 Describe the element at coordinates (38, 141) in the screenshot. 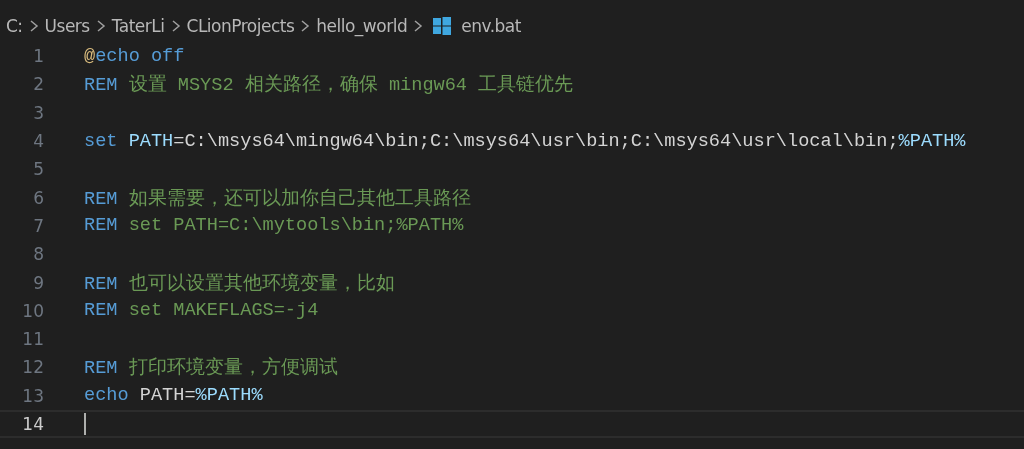

I see `line-number: 4` at that location.